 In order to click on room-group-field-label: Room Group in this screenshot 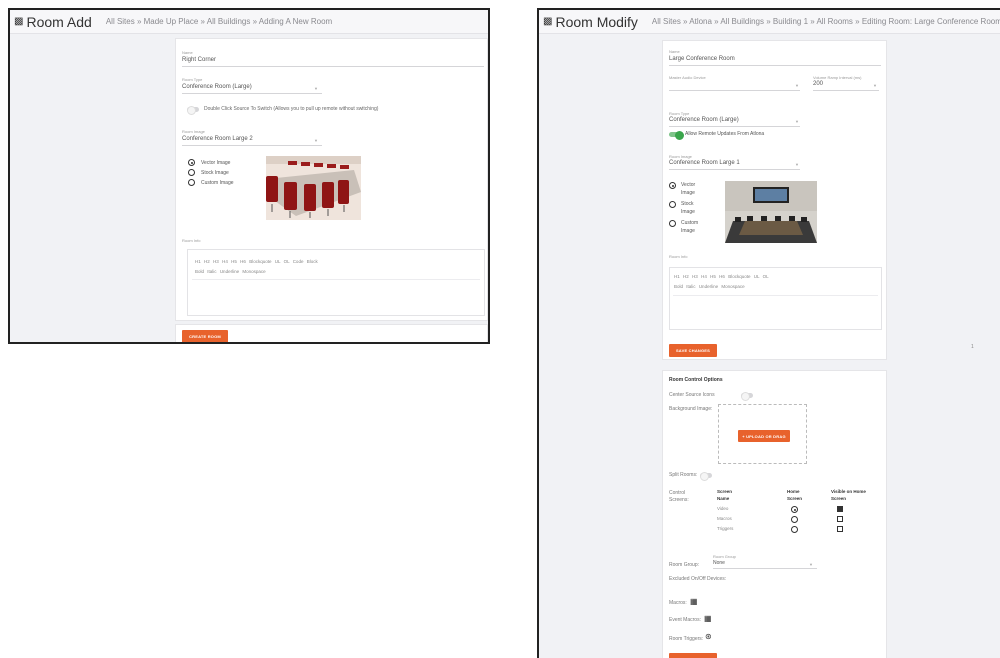, I will do `click(724, 556)`.